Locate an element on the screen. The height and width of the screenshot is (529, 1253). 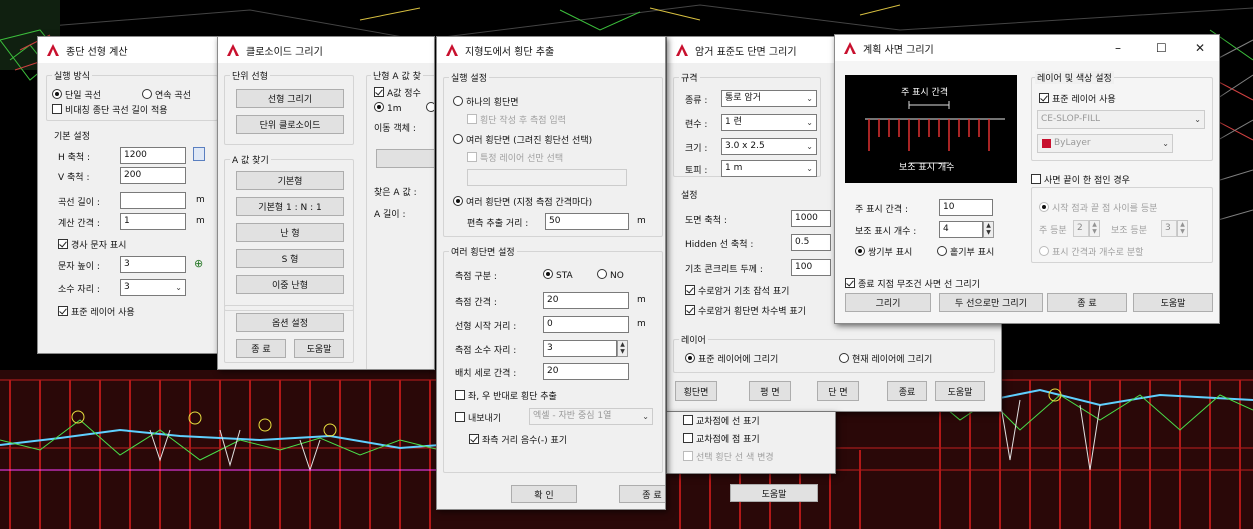
radio-continuous-curve: 연속 곡선 is located at coordinates (166, 94).